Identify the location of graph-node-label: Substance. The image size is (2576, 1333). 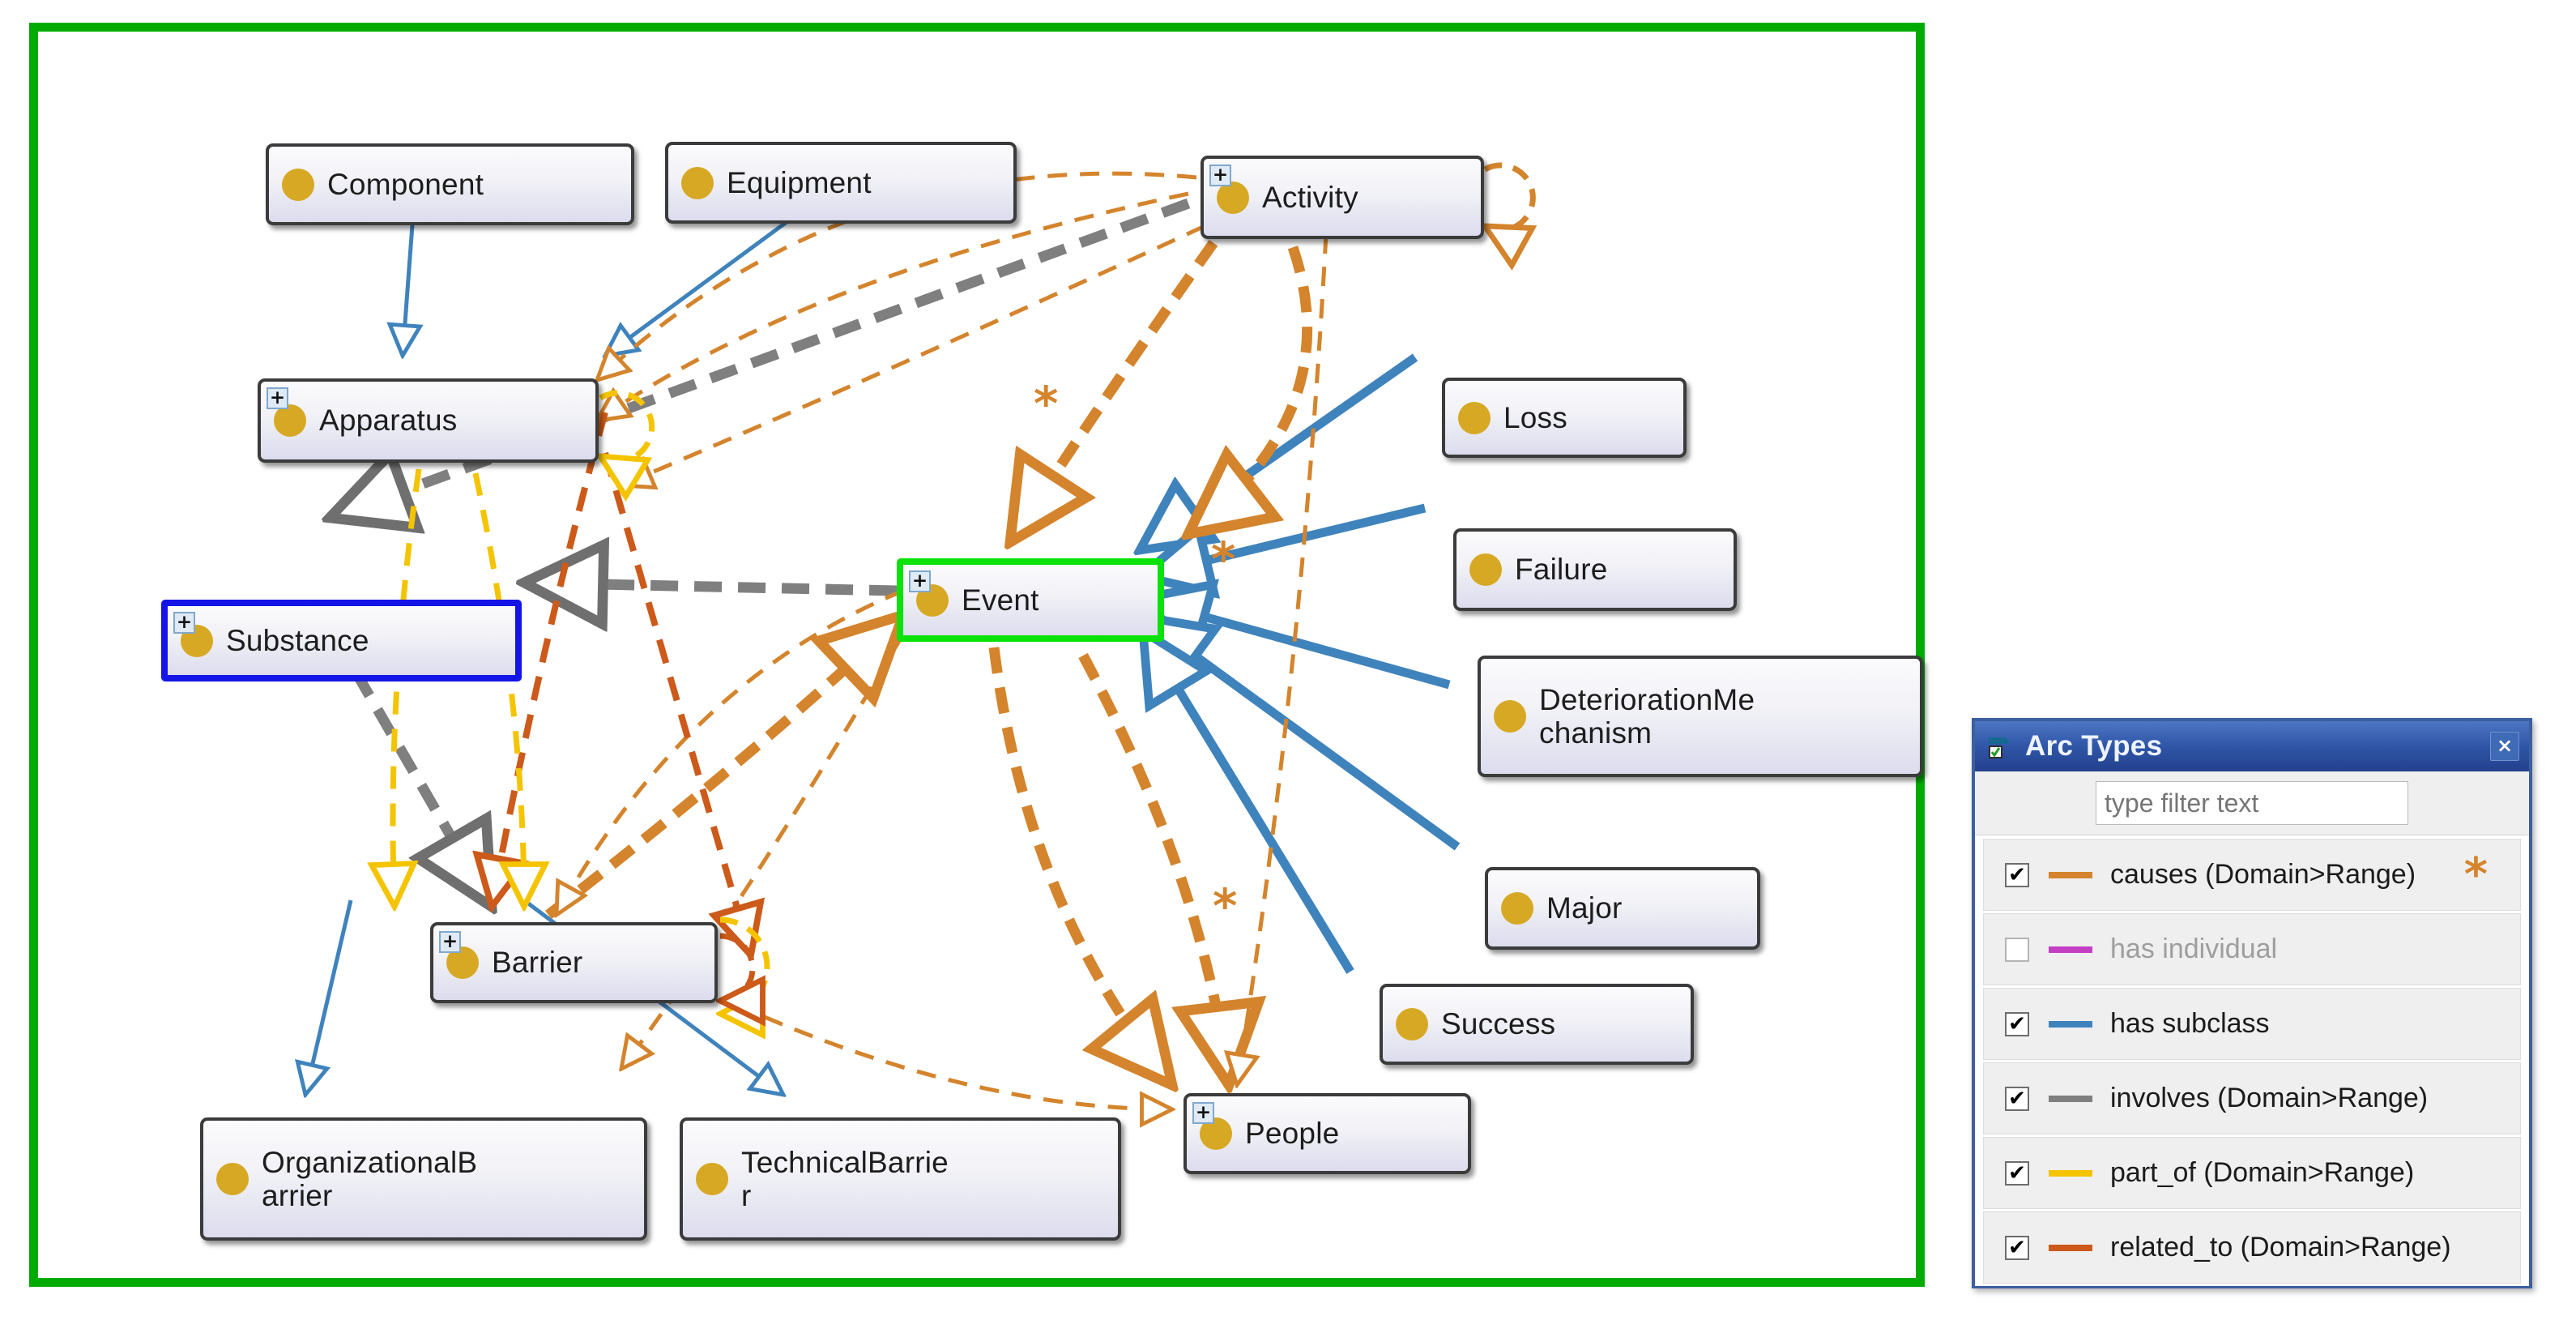
(297, 640).